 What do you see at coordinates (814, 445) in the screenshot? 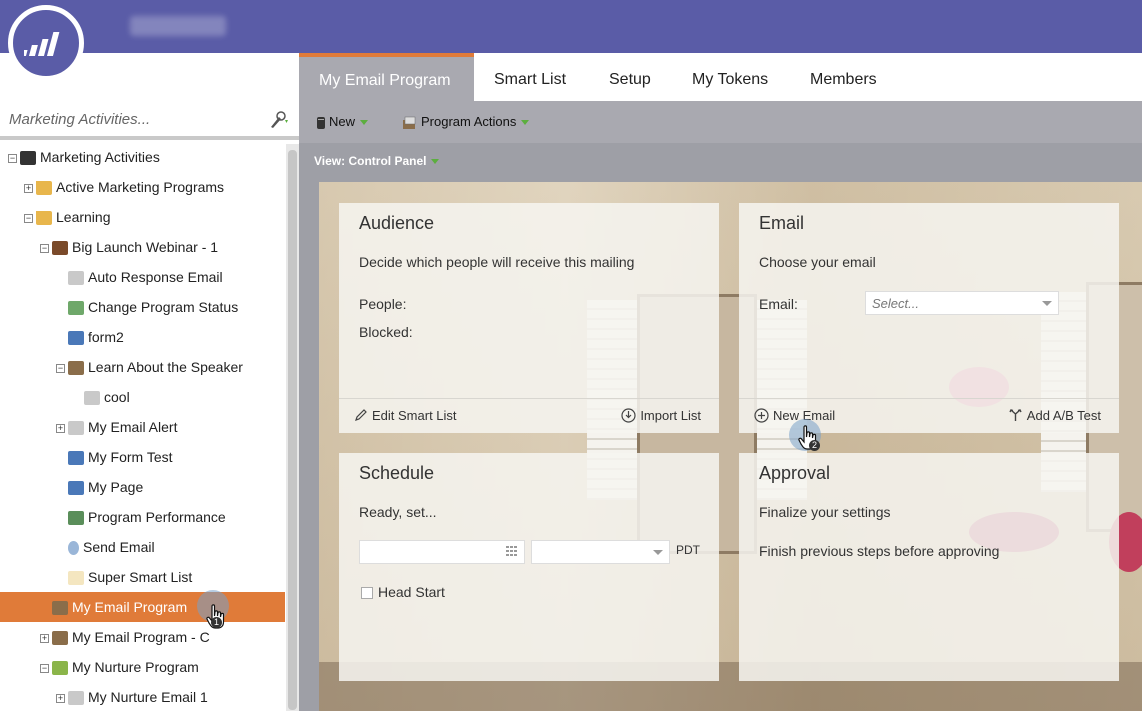
I see `step-number: 2` at bounding box center [814, 445].